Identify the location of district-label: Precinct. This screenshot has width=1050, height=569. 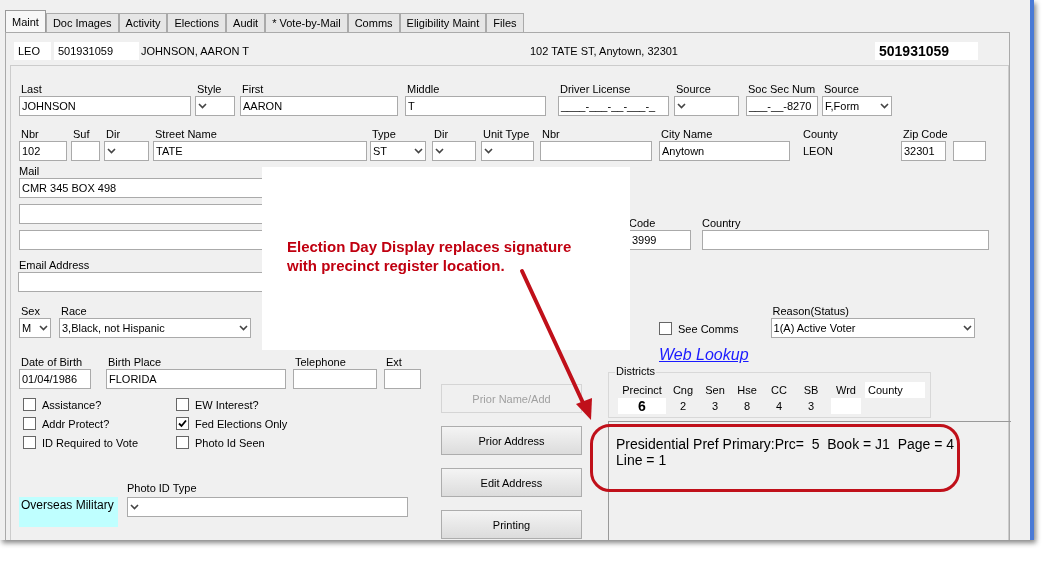
(642, 390).